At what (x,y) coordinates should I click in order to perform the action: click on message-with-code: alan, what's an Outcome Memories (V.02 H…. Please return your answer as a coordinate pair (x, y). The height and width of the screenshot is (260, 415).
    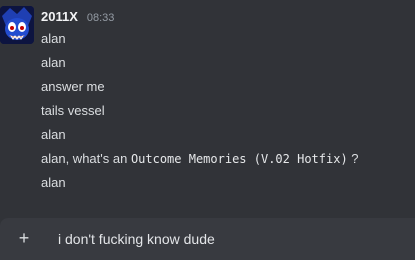
    Looking at the image, I should click on (200, 159).